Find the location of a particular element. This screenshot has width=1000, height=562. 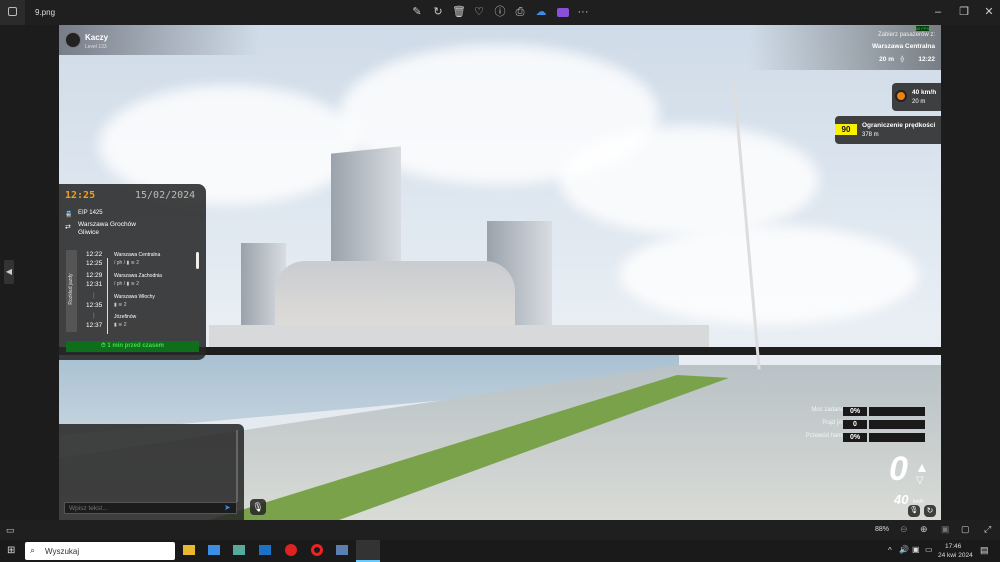

clock: 12:25 is located at coordinates (80, 195).